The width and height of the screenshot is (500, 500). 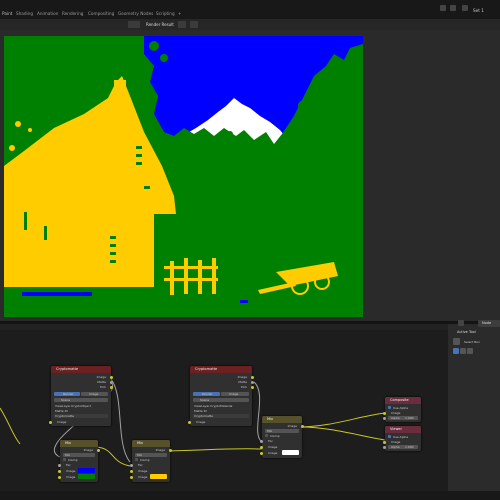 What do you see at coordinates (120, 420) in the screenshot?
I see `link-layer1-mix2` at bounding box center [120, 420].